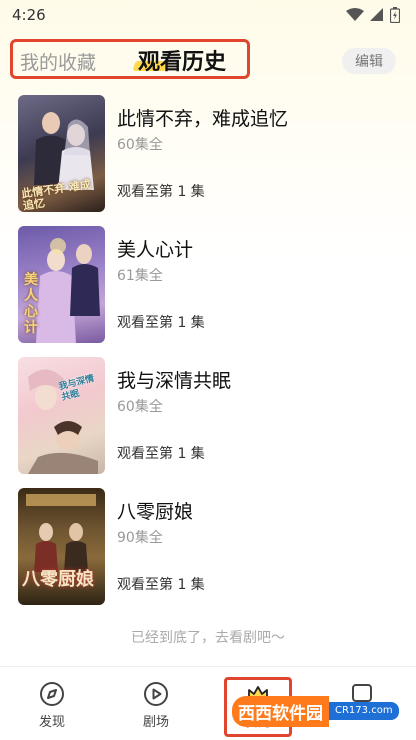 This screenshot has height=740, width=416. What do you see at coordinates (208, 638) in the screenshot?
I see `end-of-list-note: 已经到底了，去看剧吧～` at bounding box center [208, 638].